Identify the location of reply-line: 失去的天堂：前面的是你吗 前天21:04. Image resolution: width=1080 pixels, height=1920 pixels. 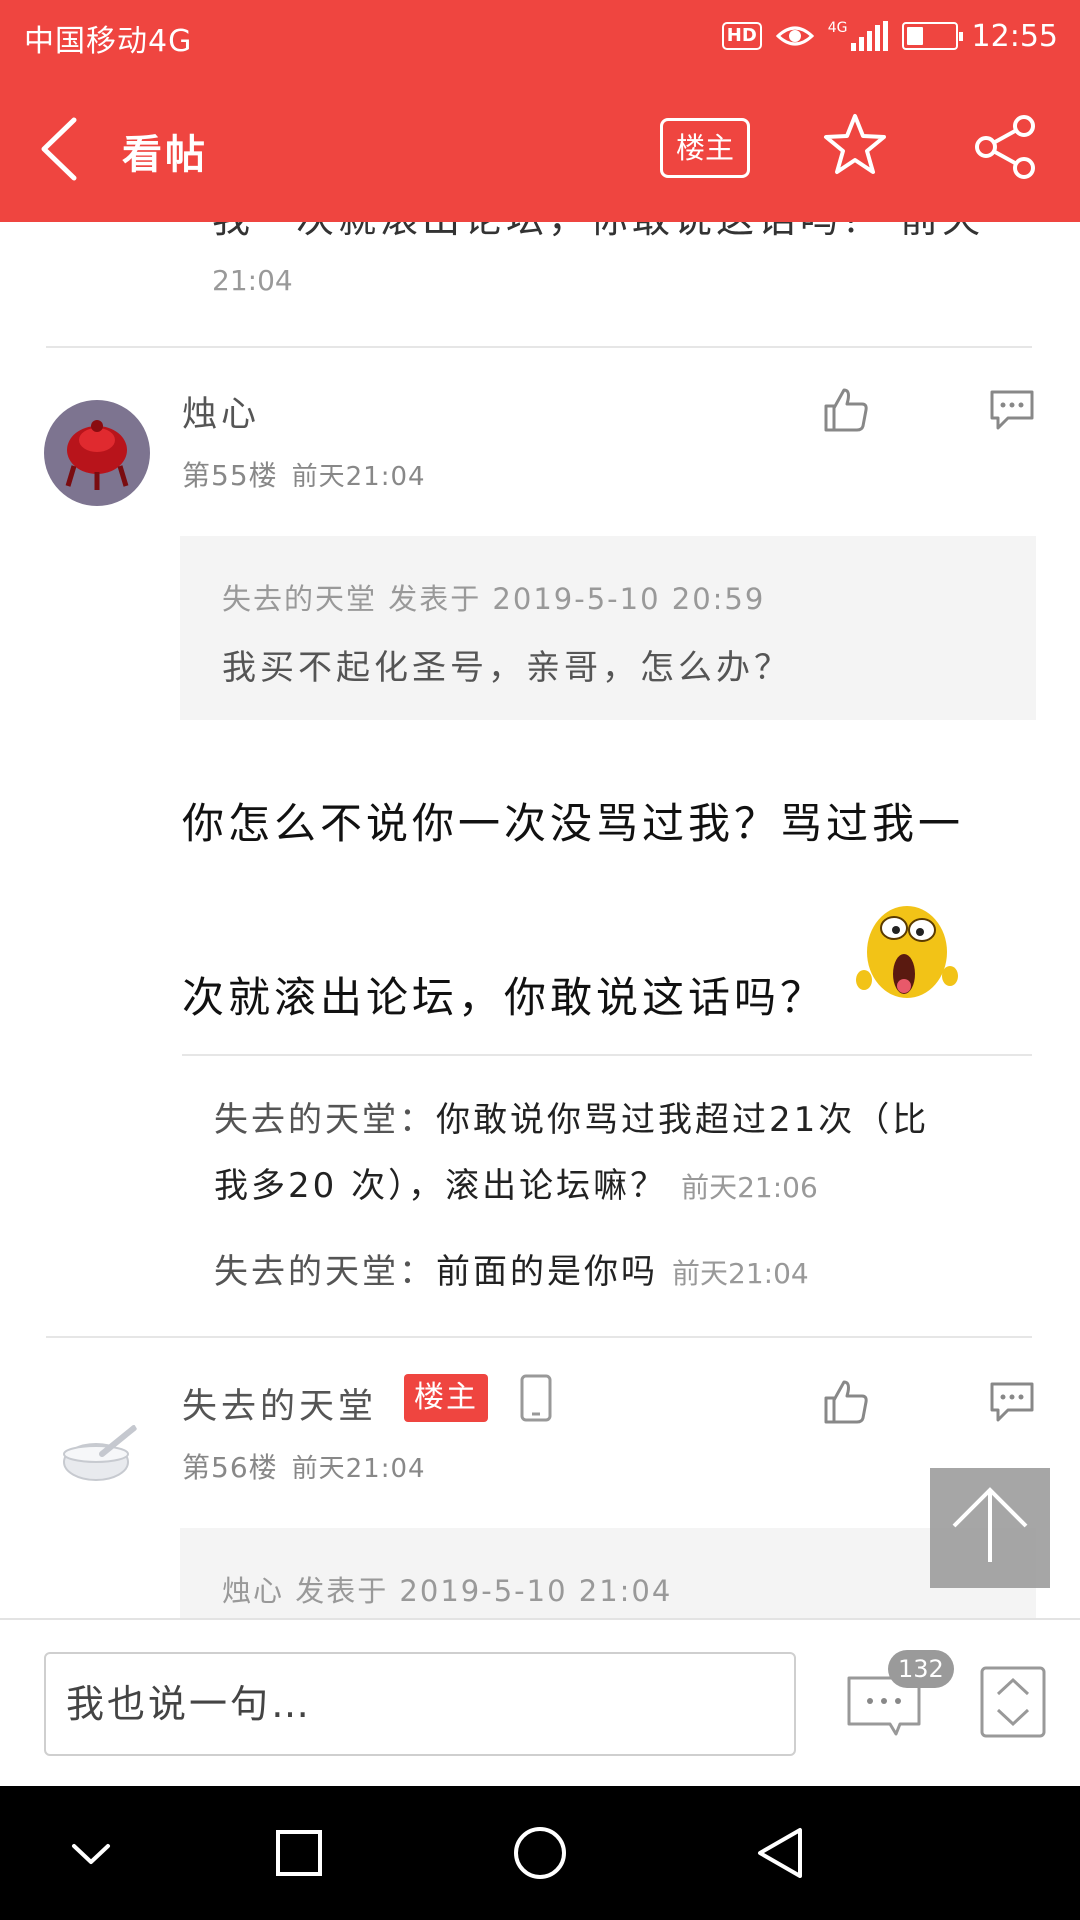
(511, 1268).